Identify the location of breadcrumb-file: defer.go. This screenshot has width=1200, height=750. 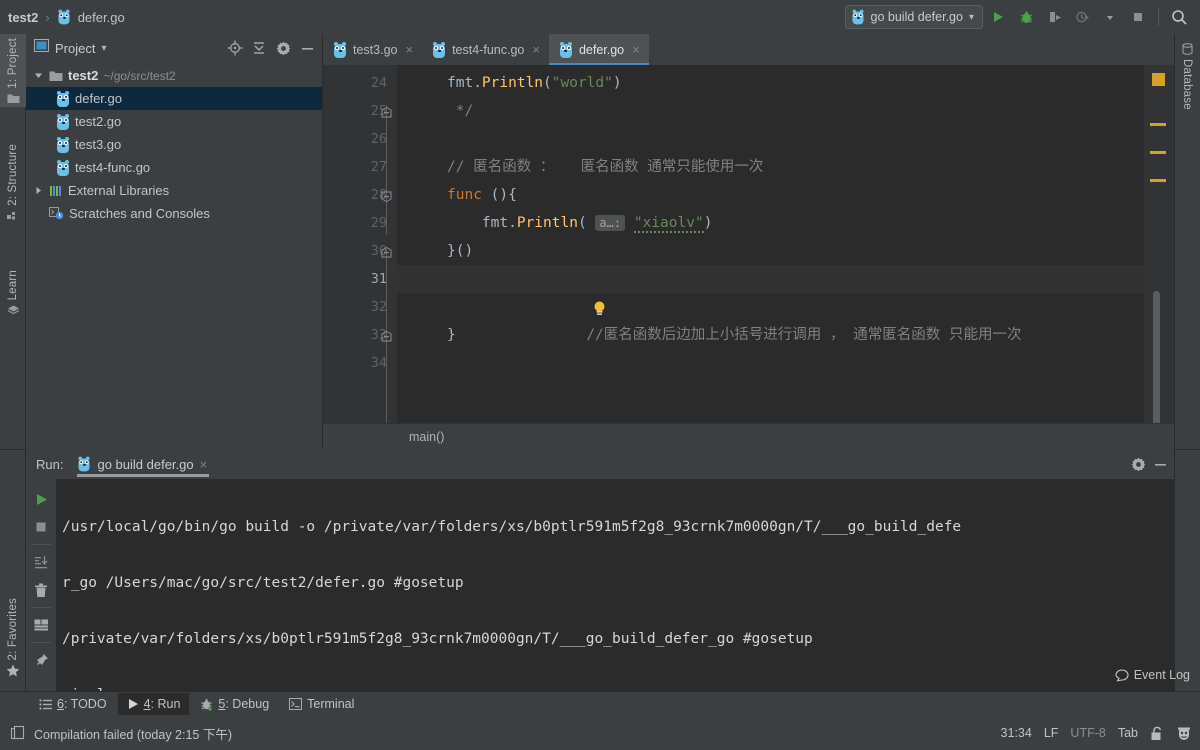
(101, 17).